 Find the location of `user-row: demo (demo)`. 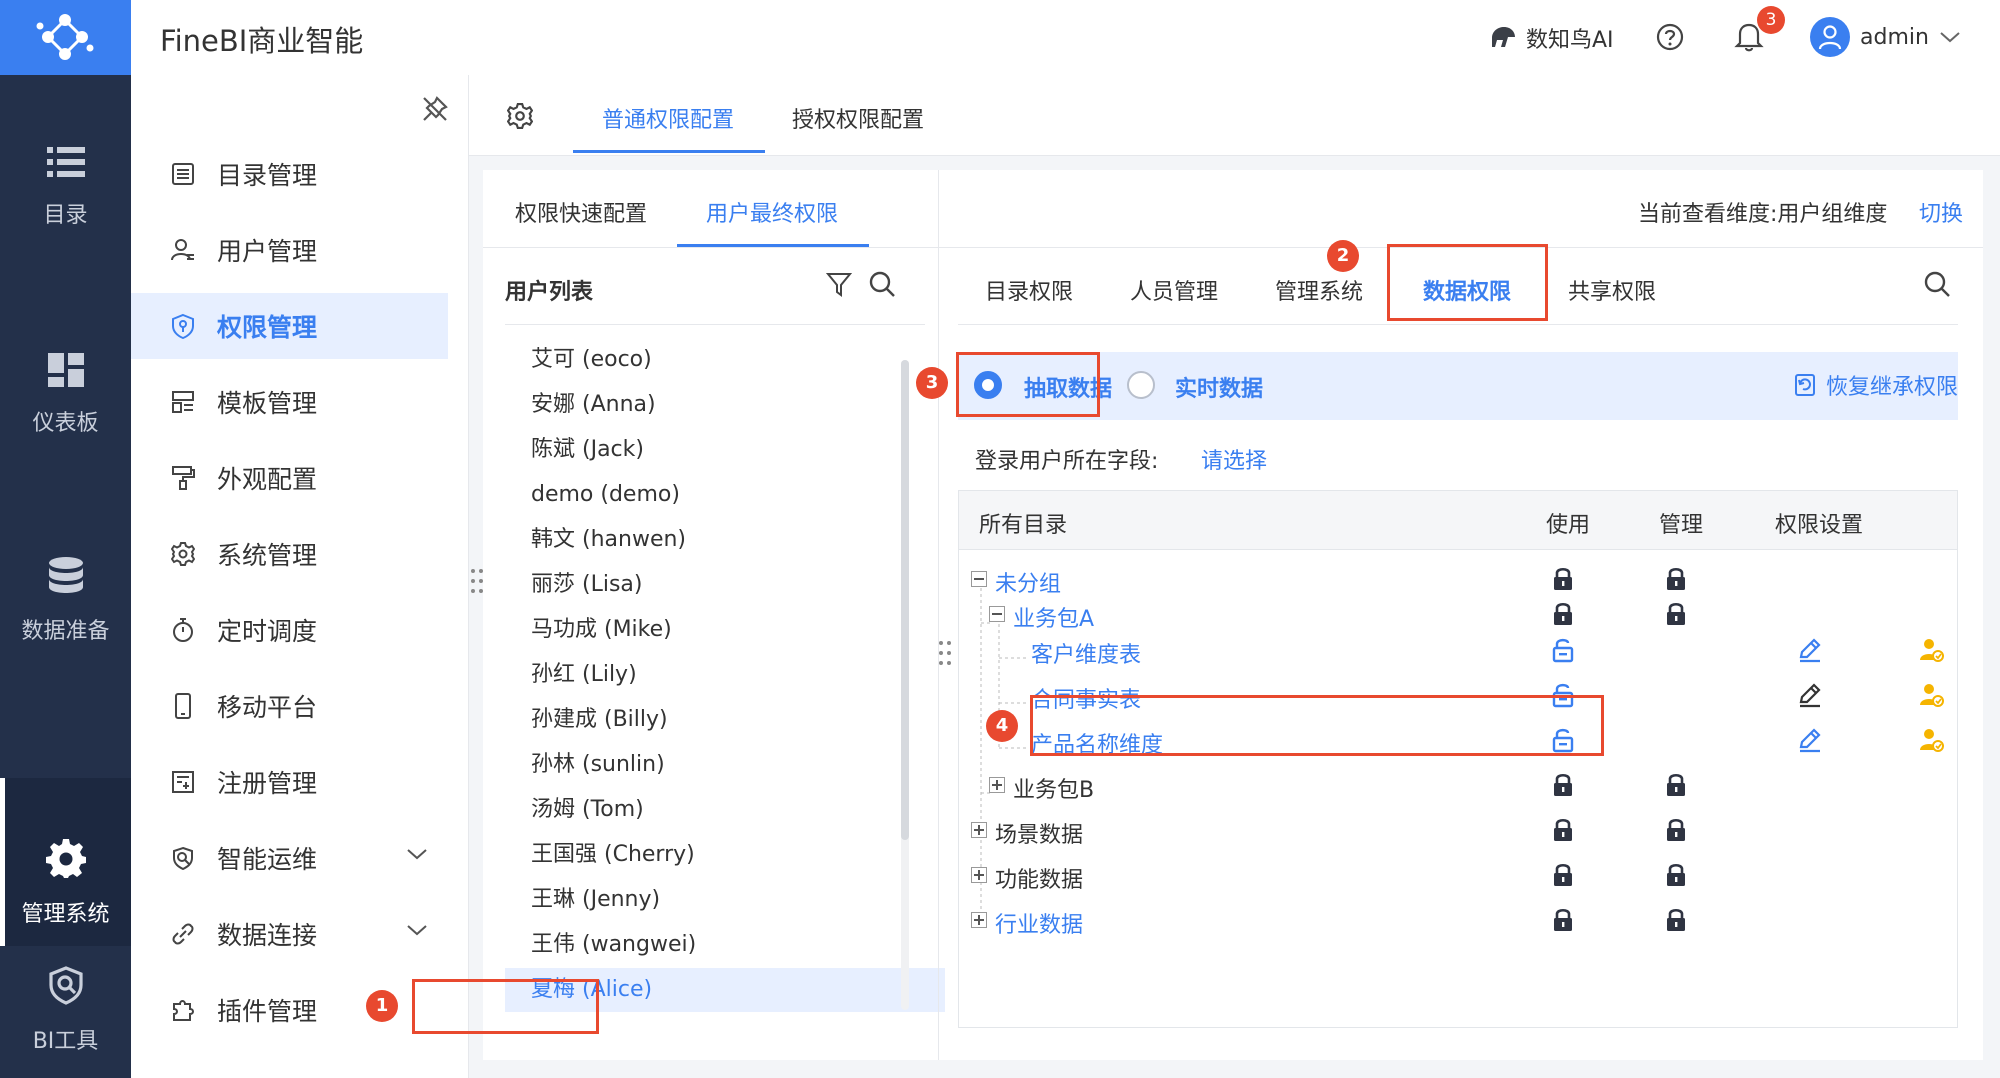

user-row: demo (demo) is located at coordinates (725, 495).